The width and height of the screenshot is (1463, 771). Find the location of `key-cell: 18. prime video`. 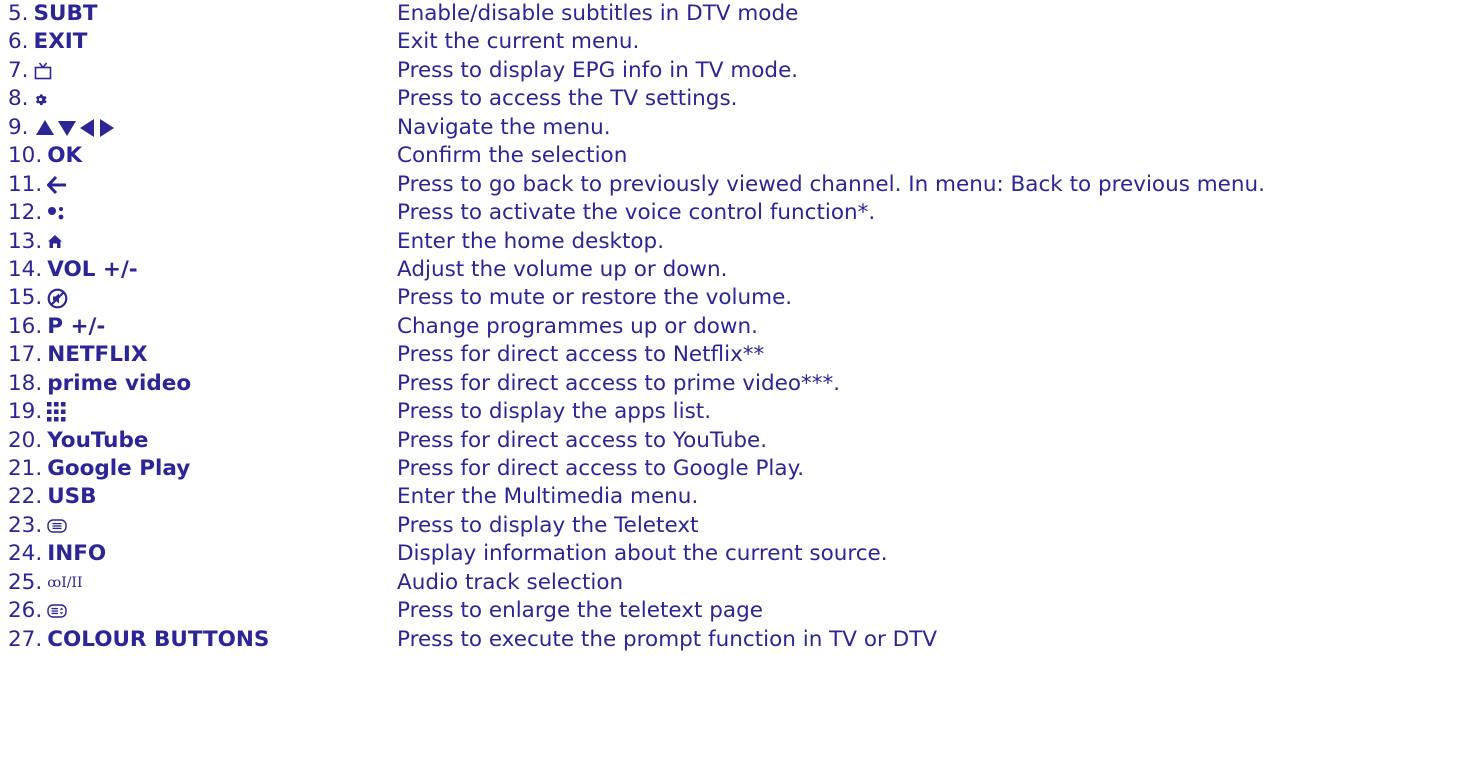

key-cell: 18. prime video is located at coordinates (99, 384).